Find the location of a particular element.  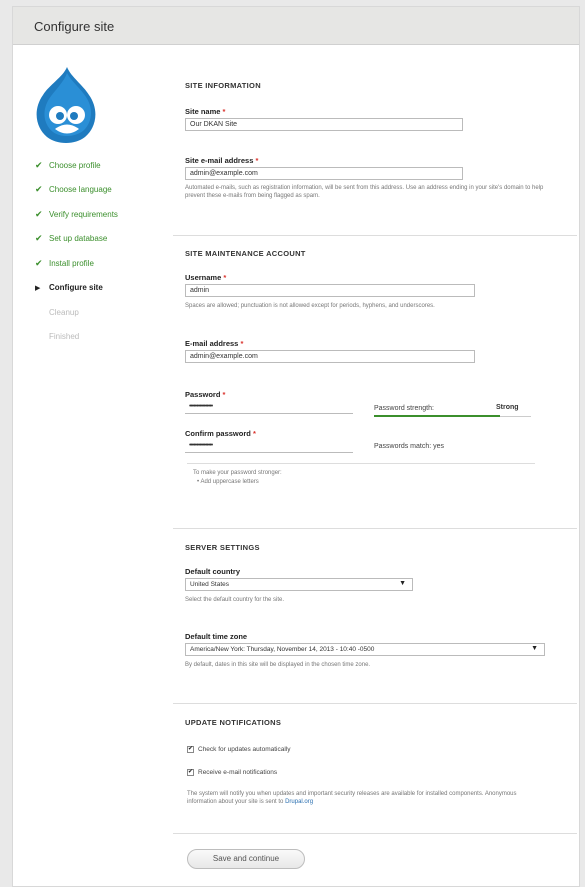

account-email-input: admin@example.com is located at coordinates (330, 356).